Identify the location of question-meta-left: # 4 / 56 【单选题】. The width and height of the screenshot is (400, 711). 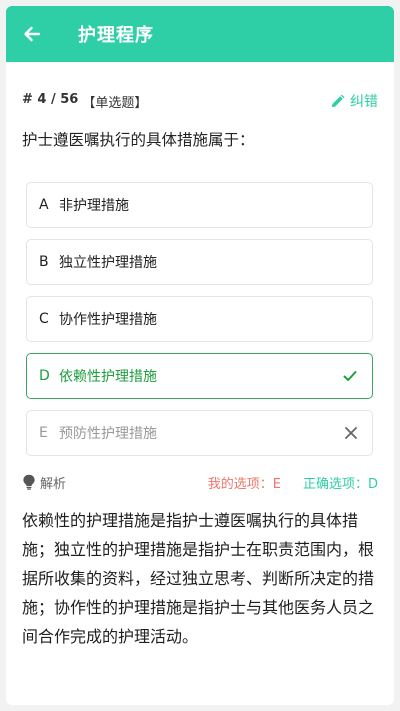
(84, 101).